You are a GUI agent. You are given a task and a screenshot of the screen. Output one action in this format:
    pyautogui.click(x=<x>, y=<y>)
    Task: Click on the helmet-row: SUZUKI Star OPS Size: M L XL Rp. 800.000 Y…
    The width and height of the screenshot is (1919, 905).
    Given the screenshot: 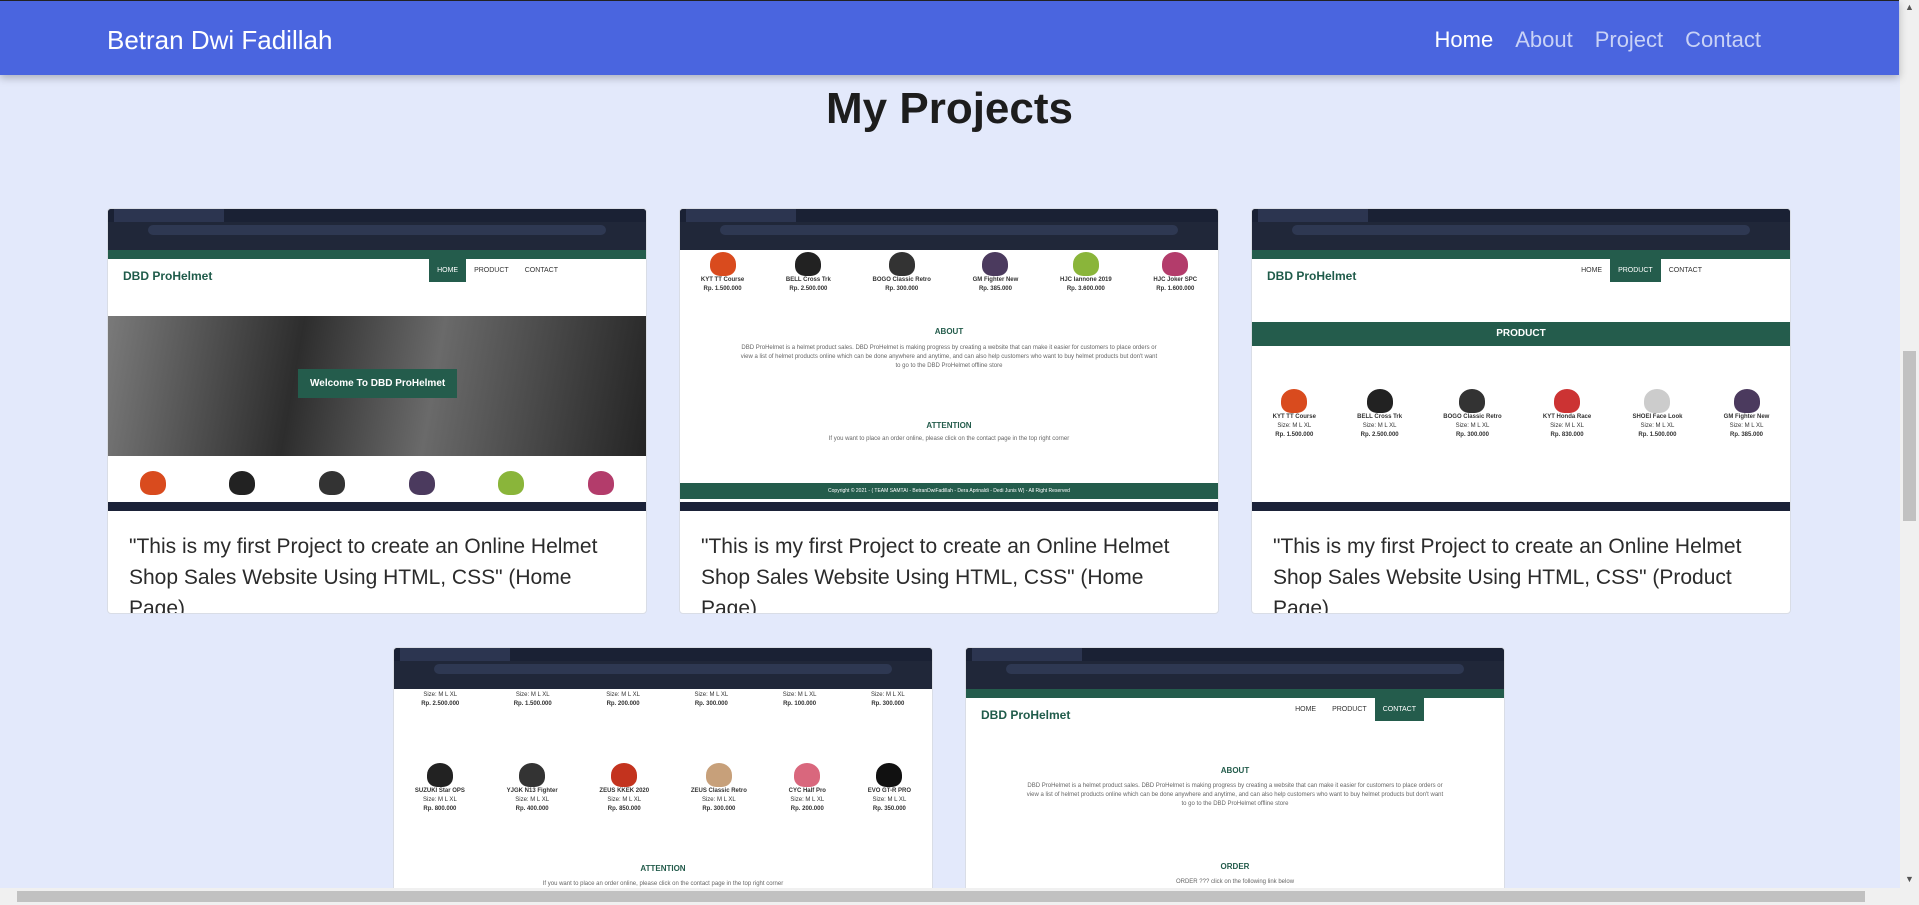 What is the action you would take?
    pyautogui.click(x=663, y=788)
    